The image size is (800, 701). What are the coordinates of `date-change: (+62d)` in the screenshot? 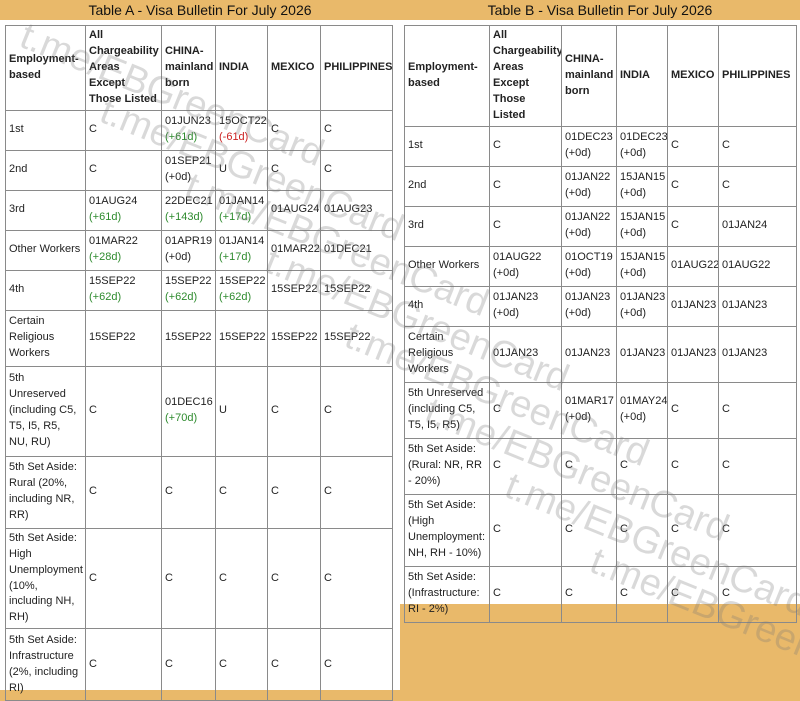 It's located at (181, 297).